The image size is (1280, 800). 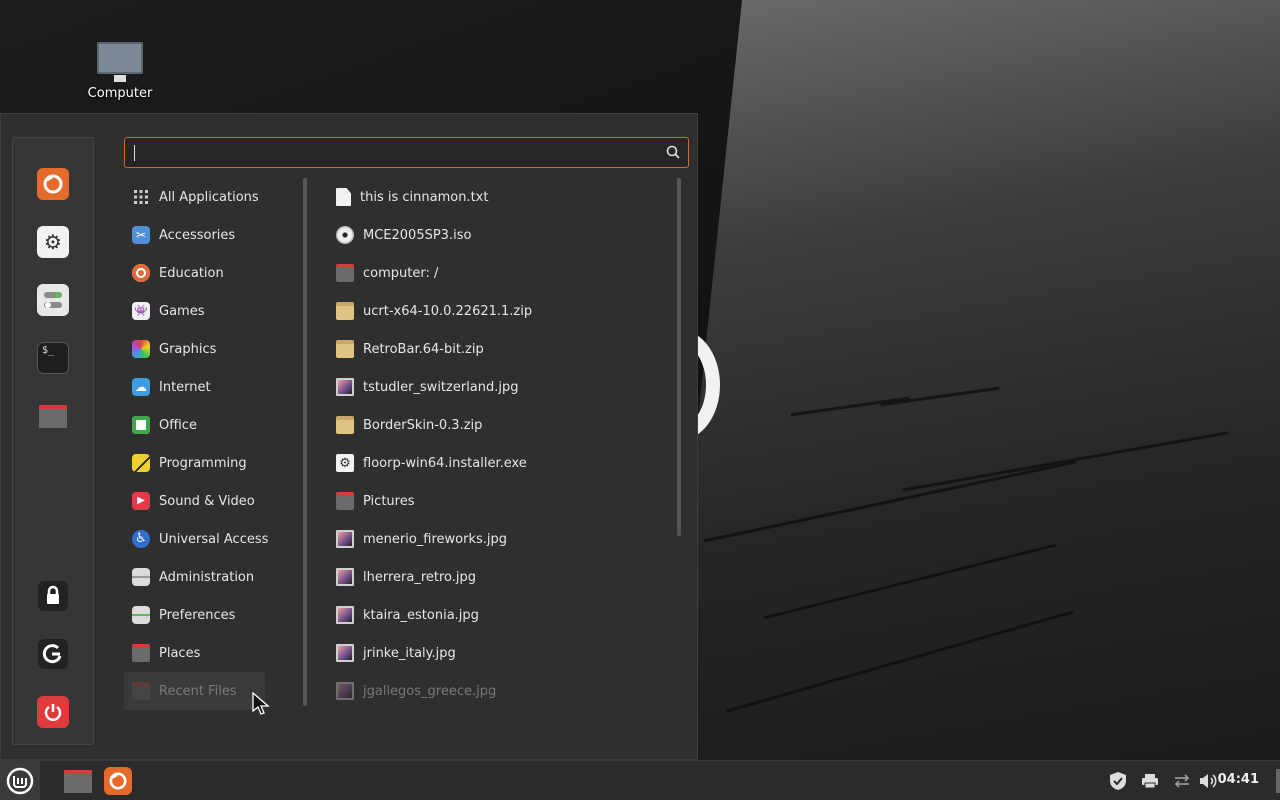 I want to click on volume-icon, so click(x=1208, y=781).